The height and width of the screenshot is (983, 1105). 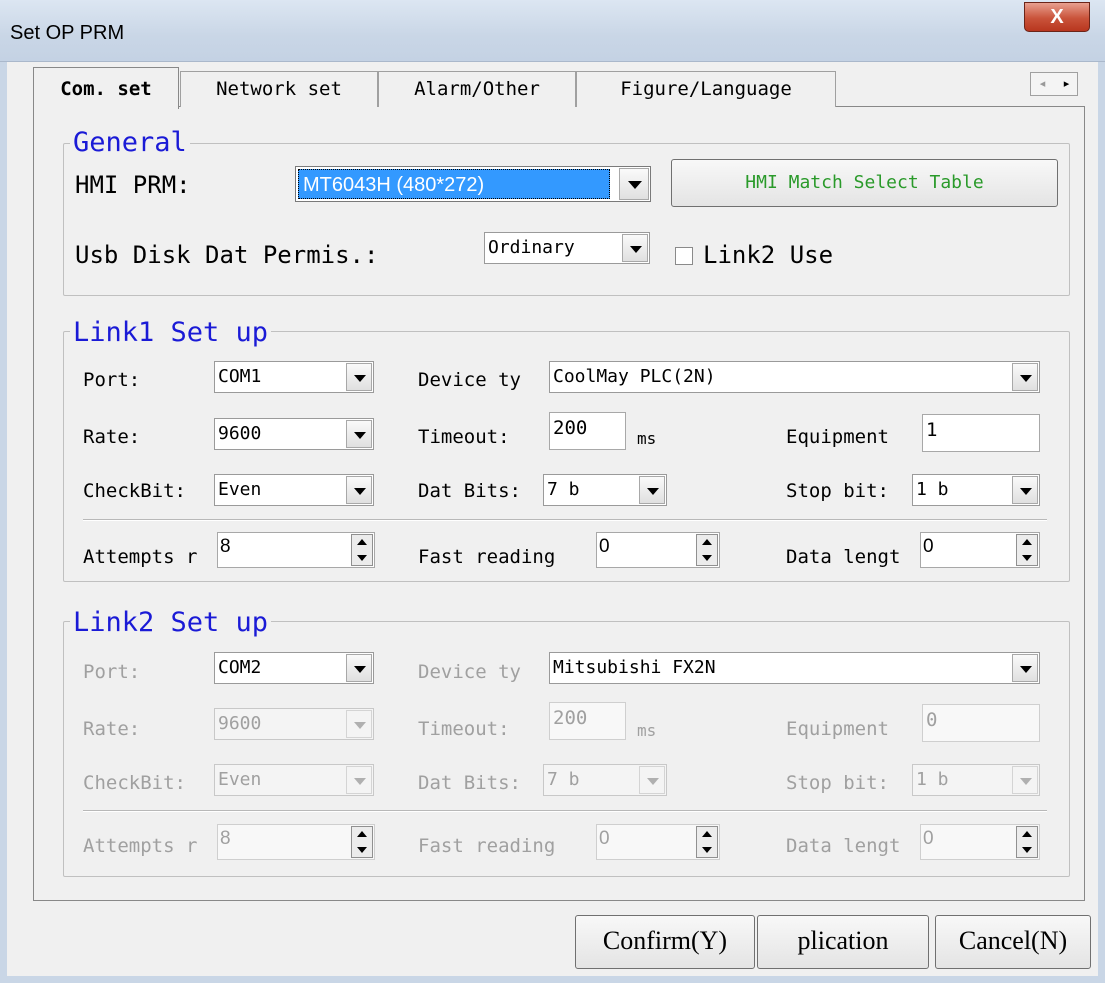 I want to click on tab-alarm-other: Alarm/Other, so click(x=477, y=89).